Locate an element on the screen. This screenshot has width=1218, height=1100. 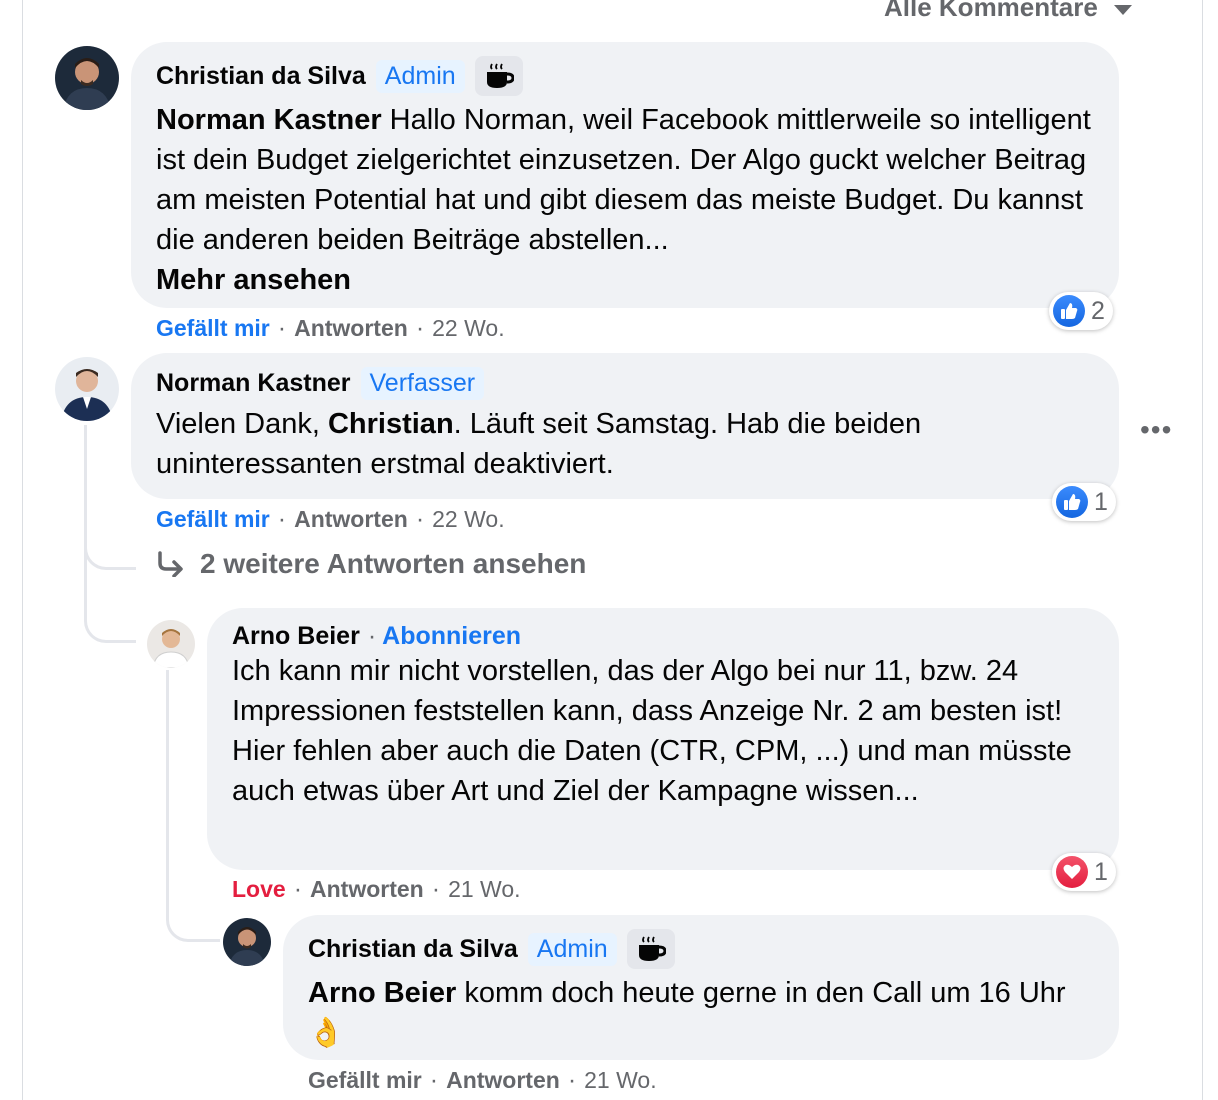
reaction-number: 2 is located at coordinates (1098, 310).